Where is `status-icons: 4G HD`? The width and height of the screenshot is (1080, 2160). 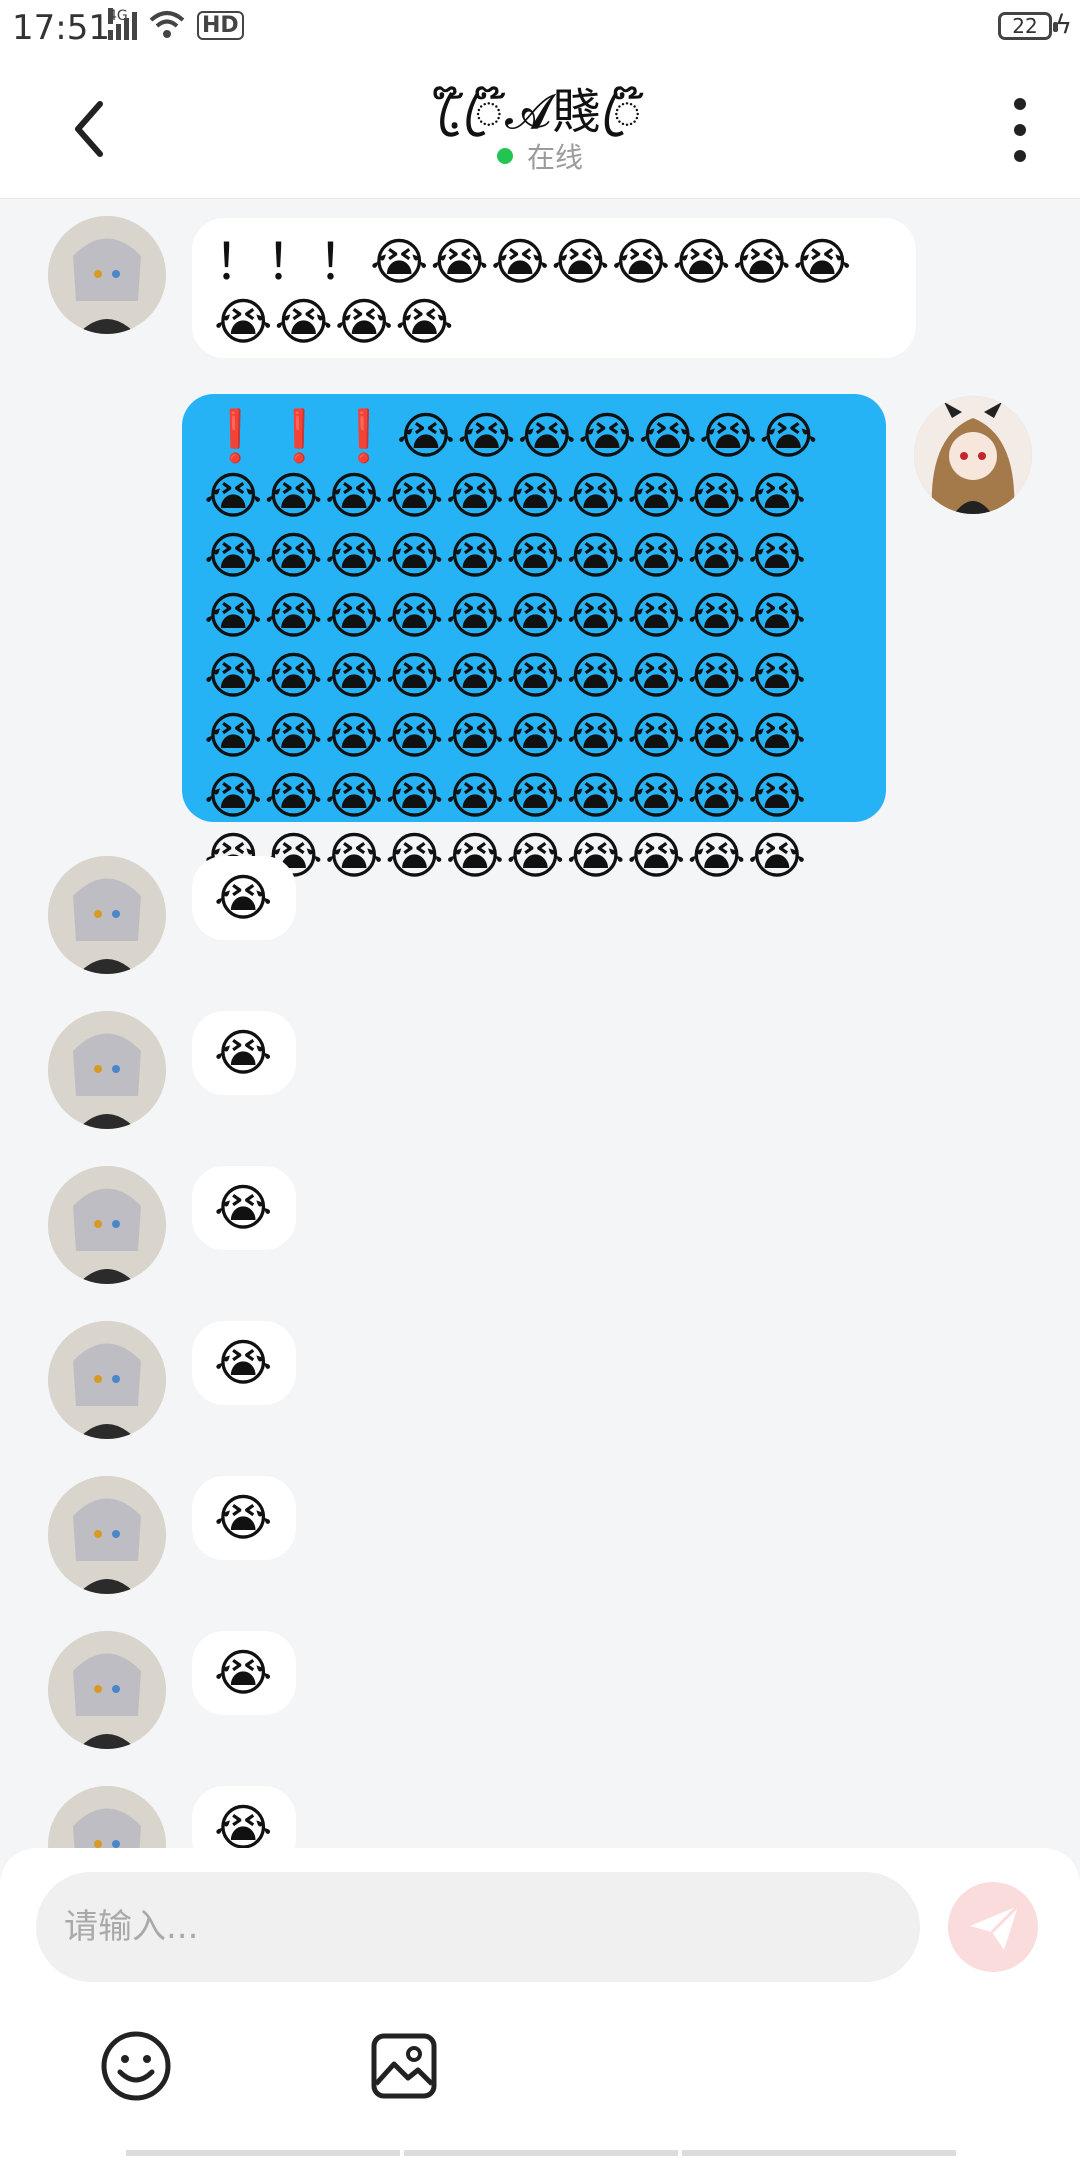 status-icons: 4G HD is located at coordinates (176, 24).